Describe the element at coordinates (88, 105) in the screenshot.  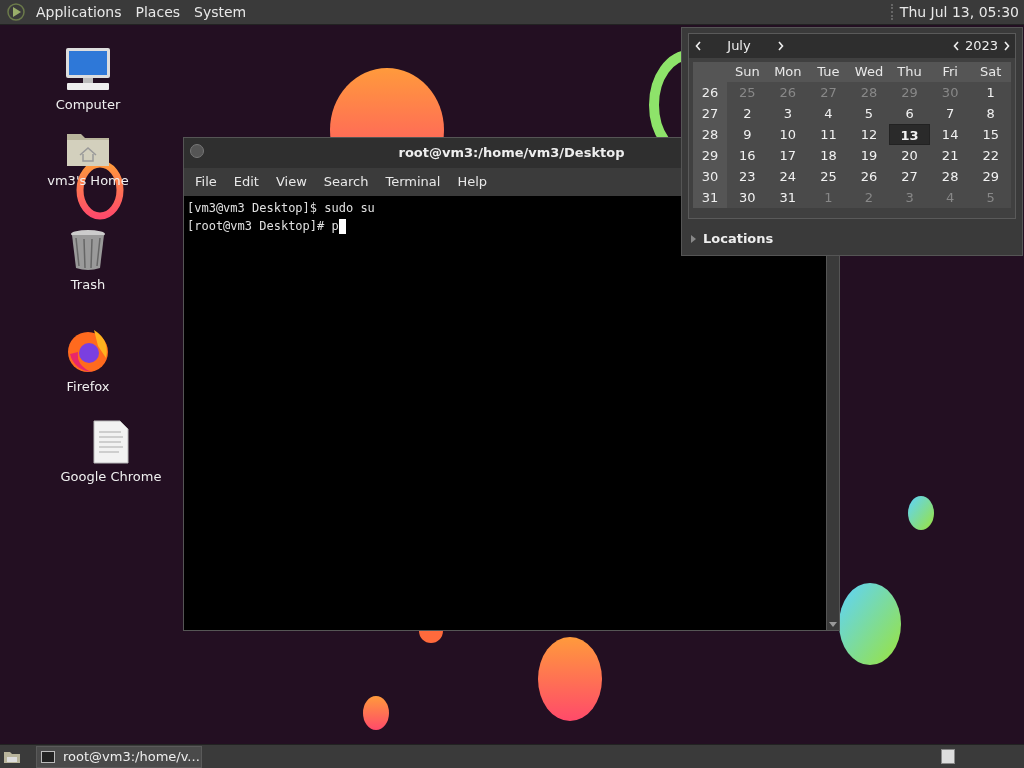
I see `desktop-icon-label: Computer` at that location.